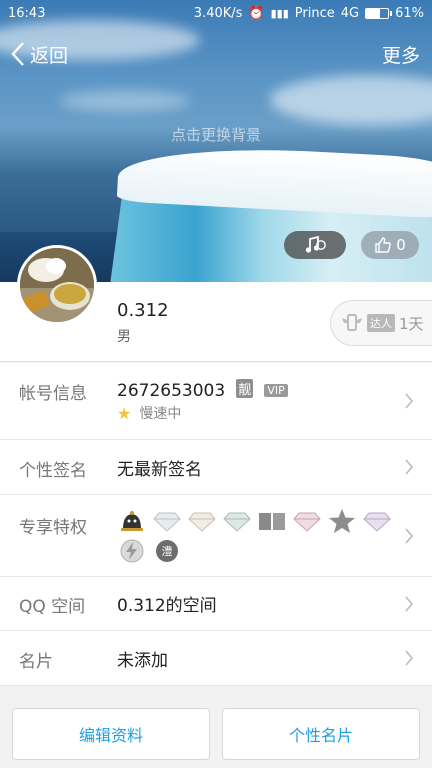 The image size is (432, 768). I want to click on network-speed: 3.40K/s, so click(218, 13).